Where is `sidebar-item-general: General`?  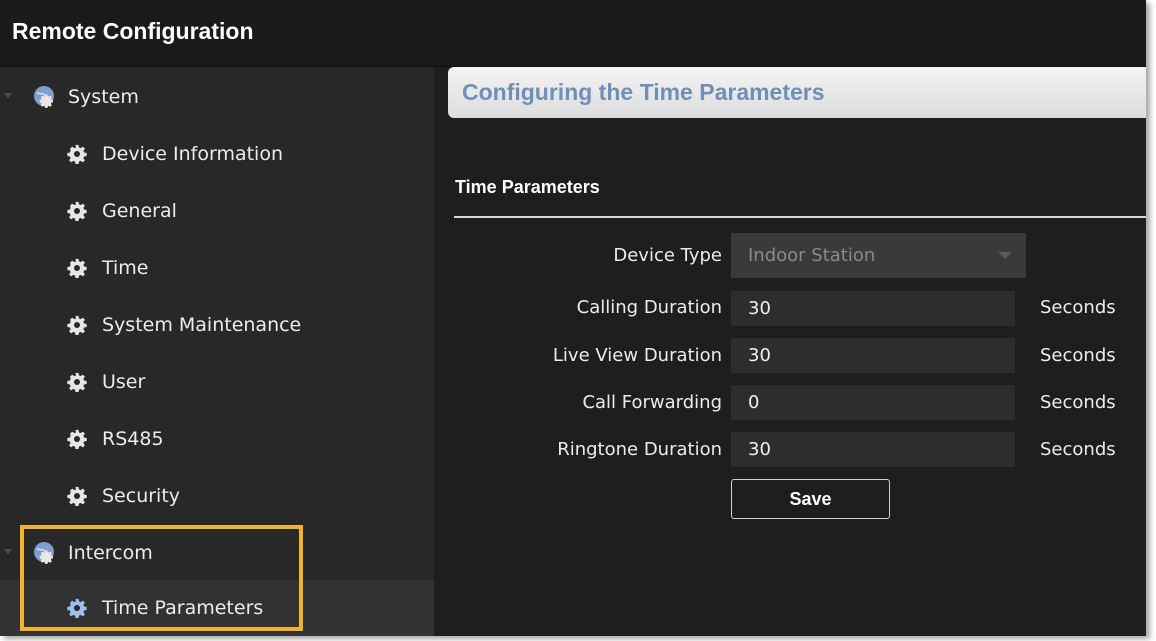
sidebar-item-general: General is located at coordinates (217, 211).